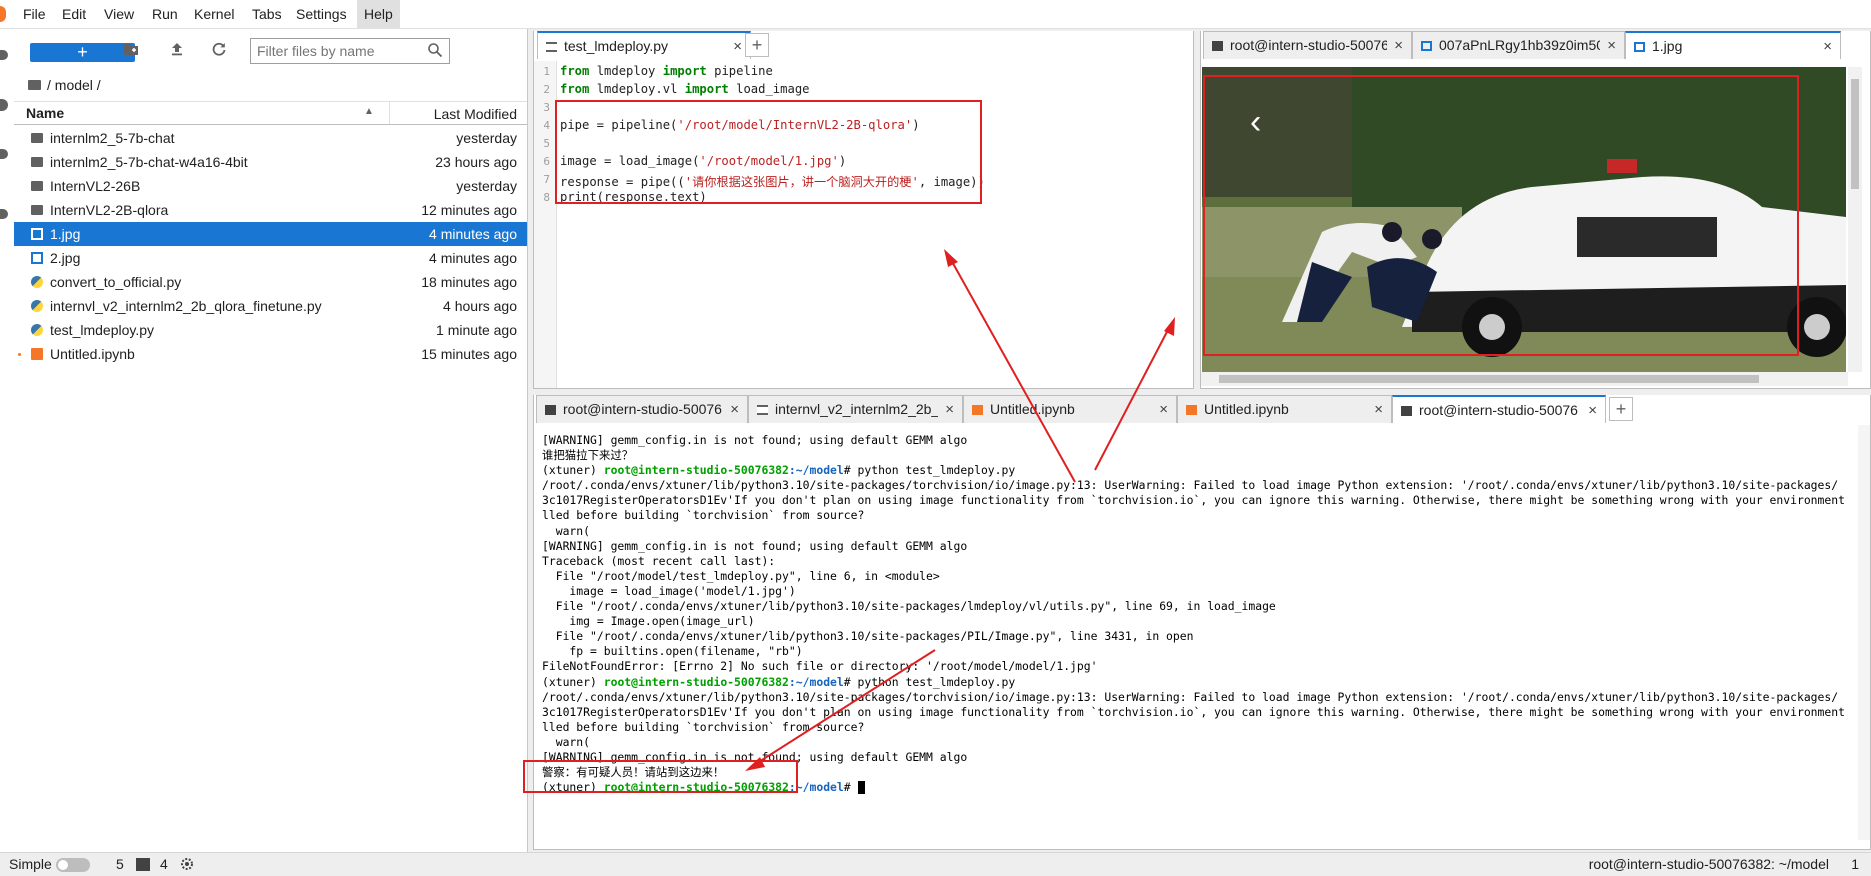 The height and width of the screenshot is (876, 1871). What do you see at coordinates (30, 864) in the screenshot?
I see `simple-mode-label: Simple` at bounding box center [30, 864].